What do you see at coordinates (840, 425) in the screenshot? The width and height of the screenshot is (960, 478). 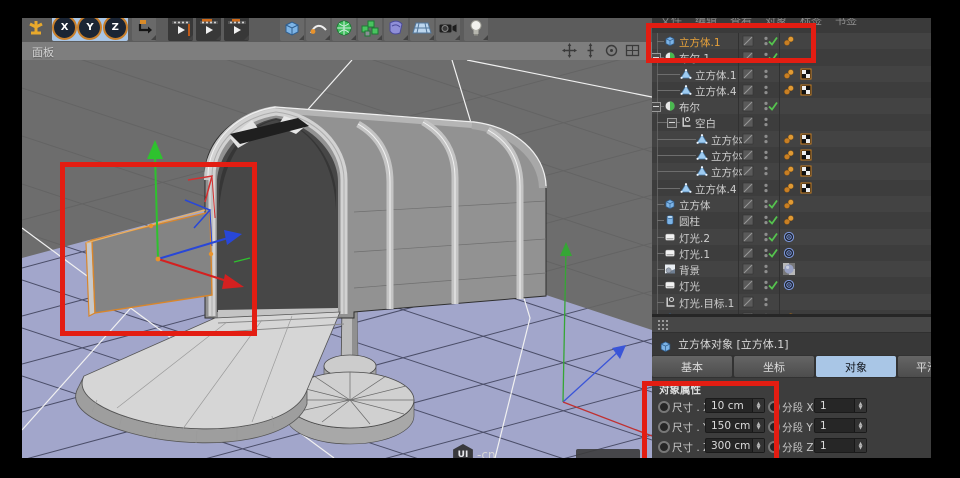 I see `segments-y-input: 1 ▲ ▼` at bounding box center [840, 425].